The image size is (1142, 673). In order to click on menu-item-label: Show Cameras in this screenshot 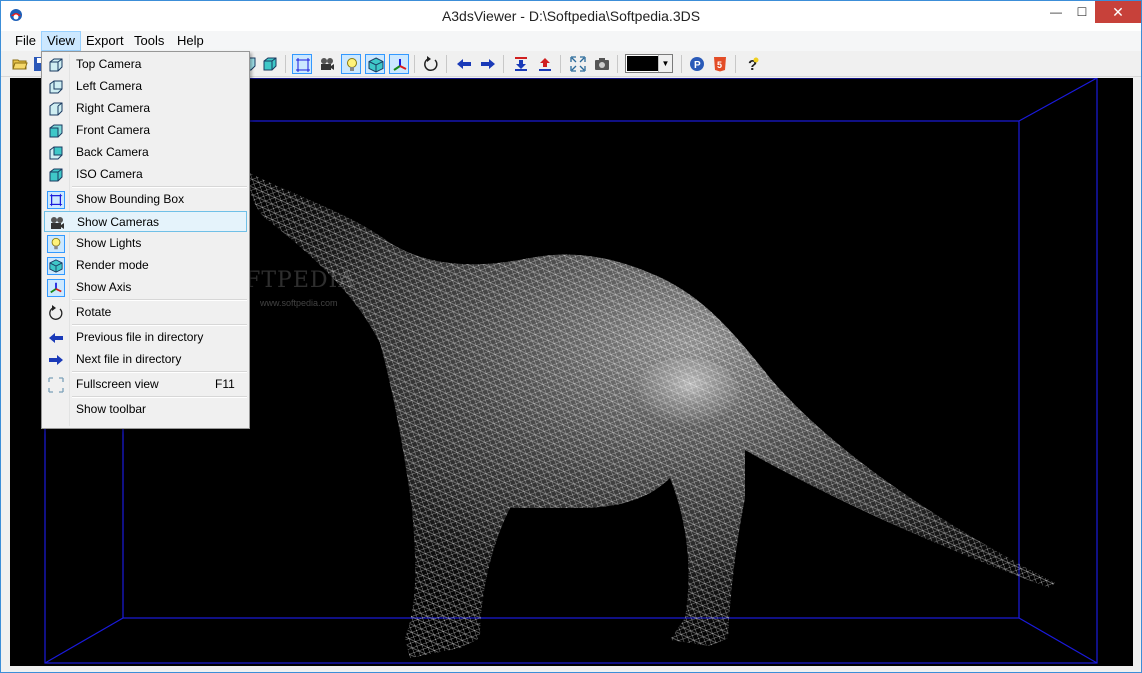, I will do `click(118, 222)`.